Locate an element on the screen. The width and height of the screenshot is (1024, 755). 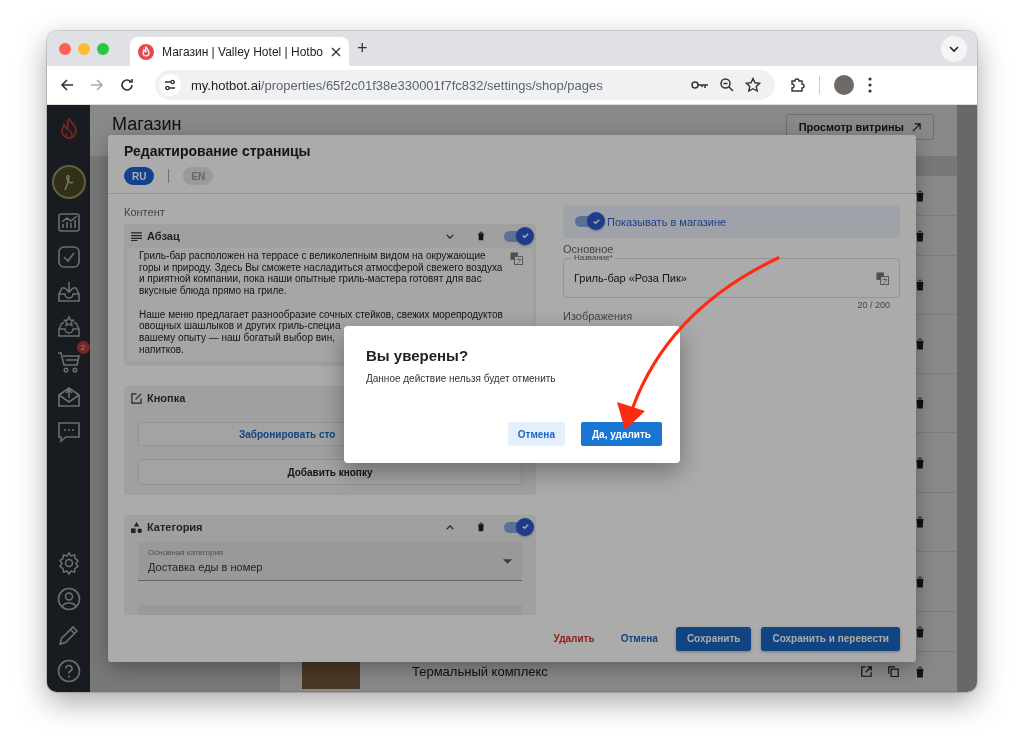
text-lines-icon is located at coordinates (136, 236).